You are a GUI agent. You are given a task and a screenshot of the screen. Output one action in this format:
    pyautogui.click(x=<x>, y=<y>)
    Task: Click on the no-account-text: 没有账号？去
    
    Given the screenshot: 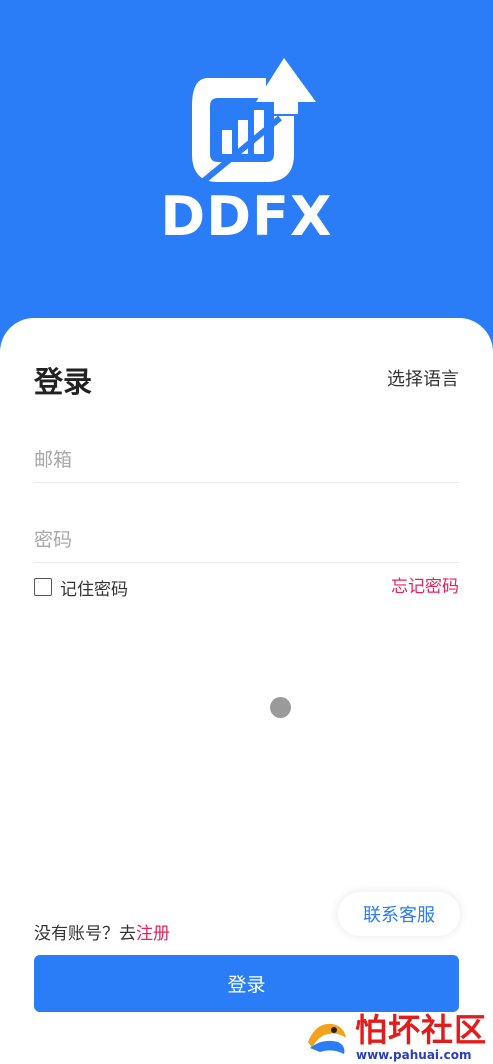 What is the action you would take?
    pyautogui.click(x=85, y=934)
    